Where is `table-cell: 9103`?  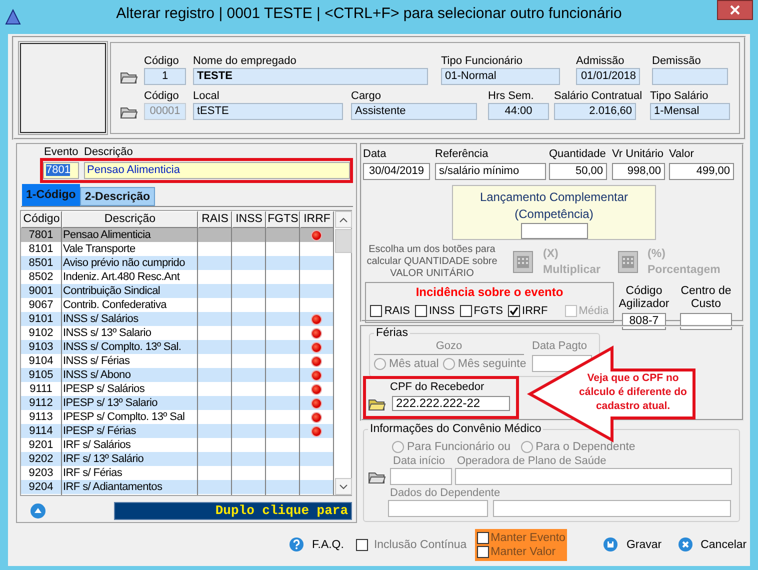
table-cell: 9103 is located at coordinates (41, 347).